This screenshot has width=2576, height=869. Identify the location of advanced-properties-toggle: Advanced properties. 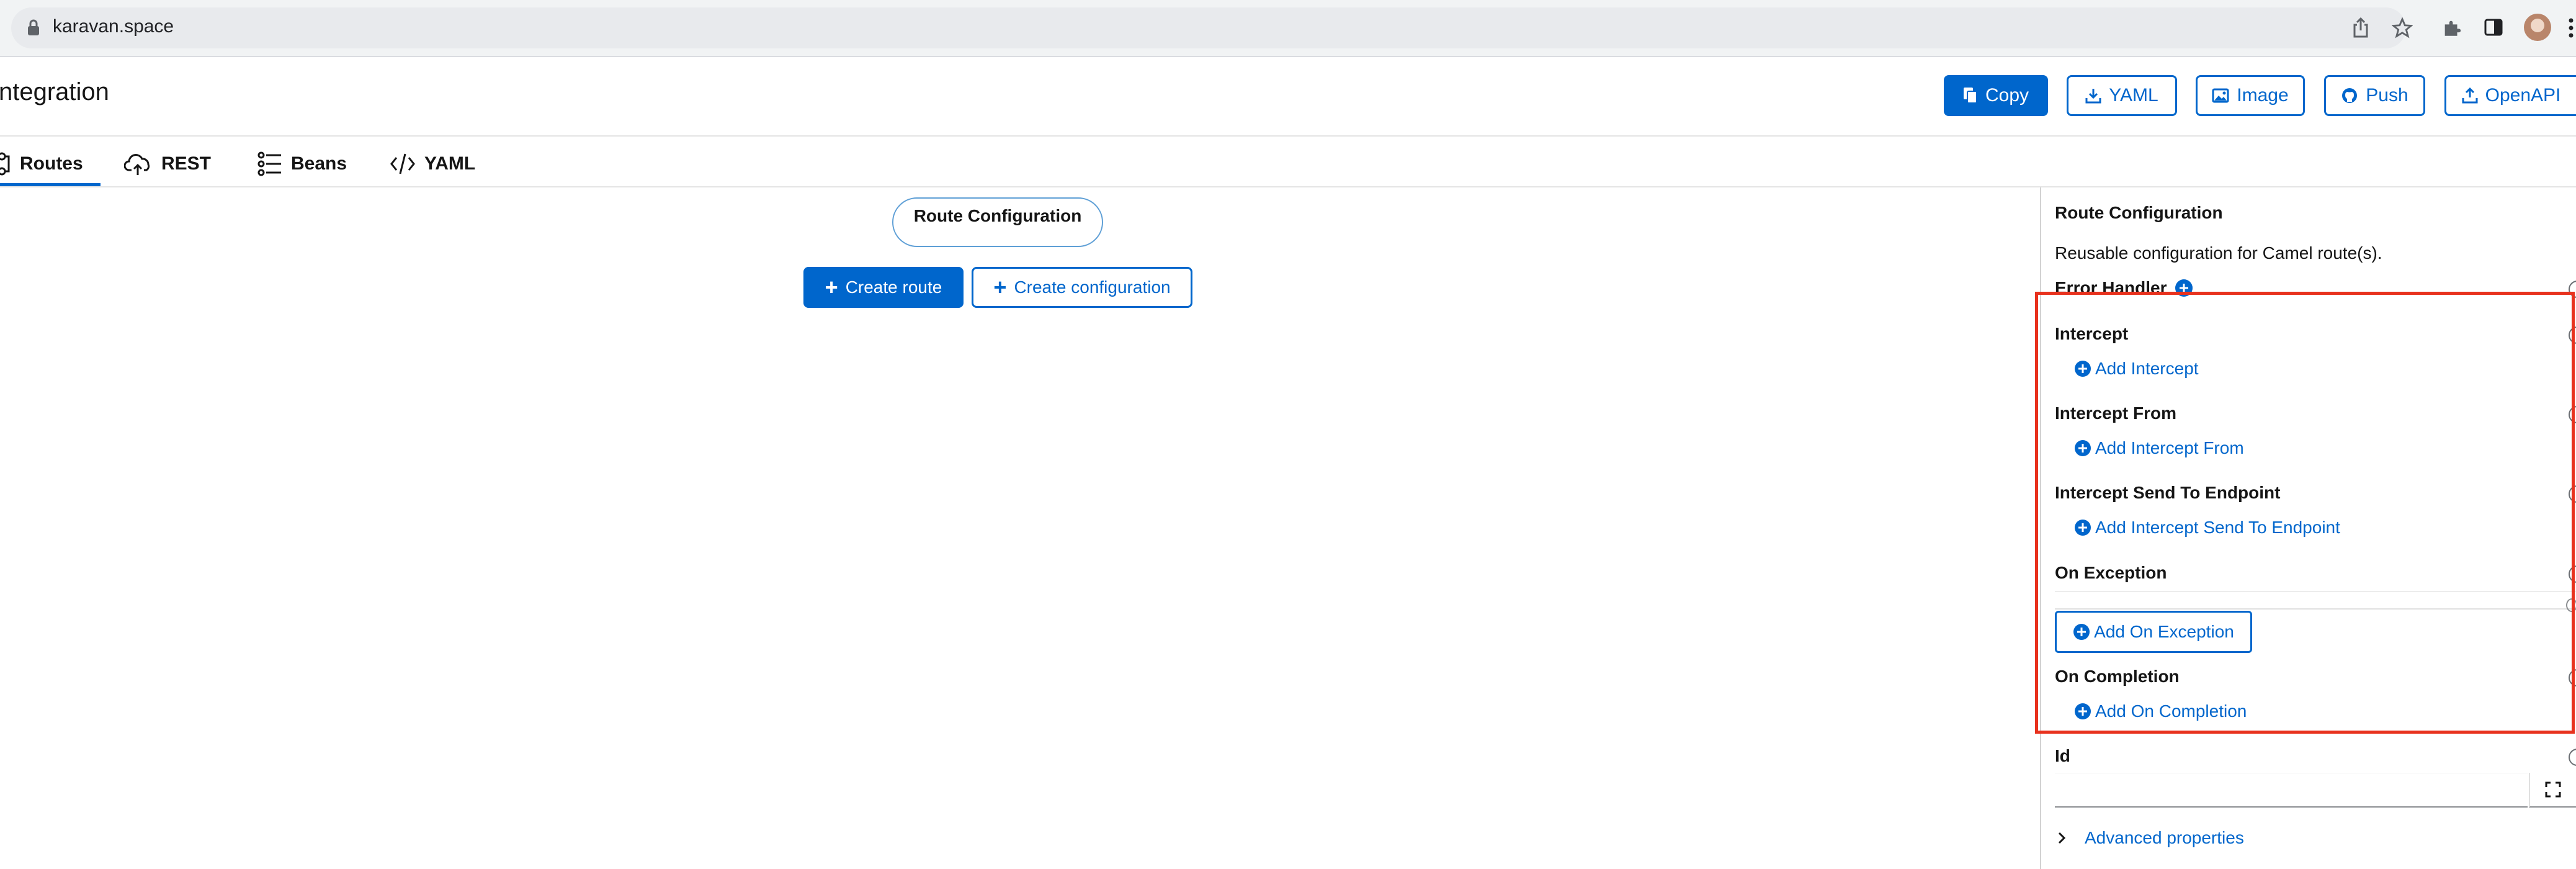
(2150, 838).